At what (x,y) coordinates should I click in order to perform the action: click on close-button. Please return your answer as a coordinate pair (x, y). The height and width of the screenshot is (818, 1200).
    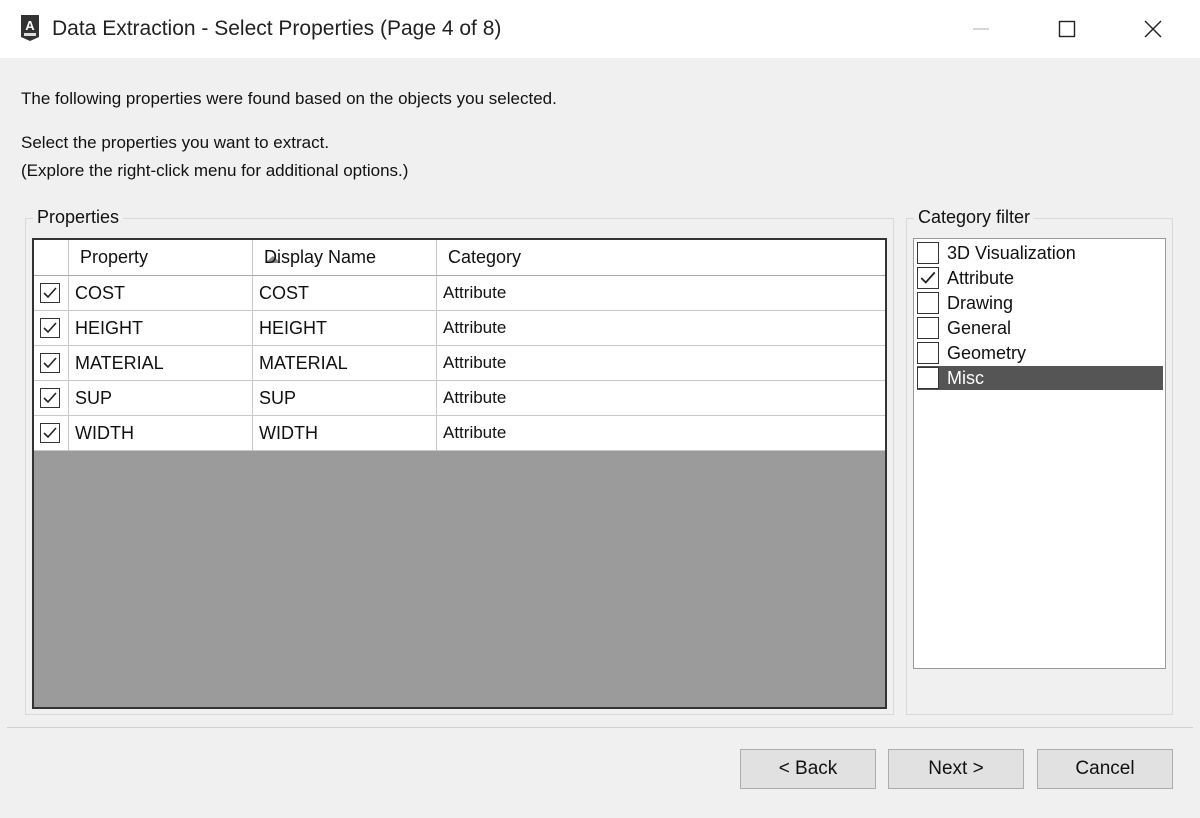
    Looking at the image, I should click on (1153, 29).